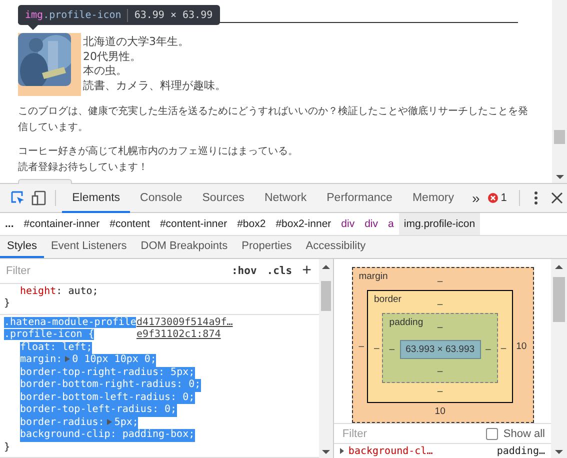 This screenshot has height=458, width=567. What do you see at coordinates (107, 398) in the screenshot?
I see `css-declaration: border-bottom-left-radius: 0;` at bounding box center [107, 398].